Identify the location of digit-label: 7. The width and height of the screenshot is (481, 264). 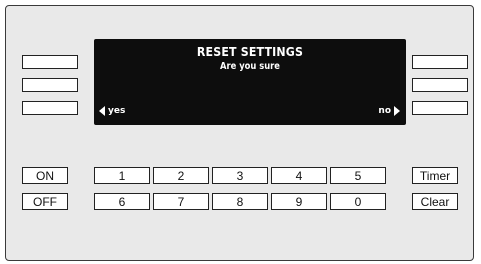
(181, 201).